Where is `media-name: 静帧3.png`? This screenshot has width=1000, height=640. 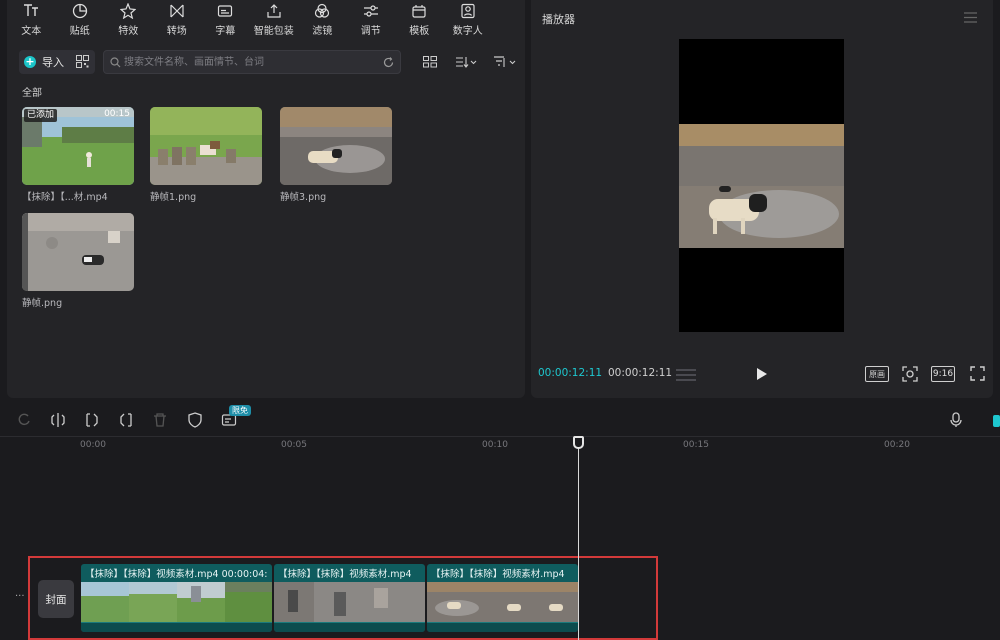 media-name: 静帧3.png is located at coordinates (303, 197).